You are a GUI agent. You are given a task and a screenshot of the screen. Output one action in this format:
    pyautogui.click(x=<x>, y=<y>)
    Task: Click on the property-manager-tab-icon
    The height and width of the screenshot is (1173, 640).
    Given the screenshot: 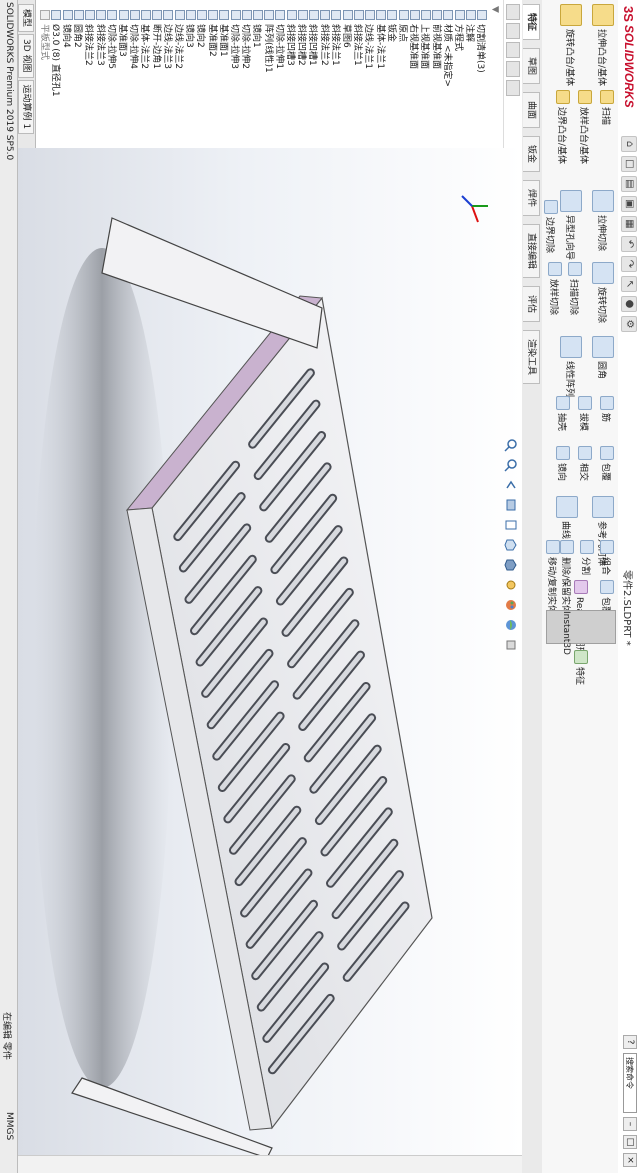 What is the action you would take?
    pyautogui.click(x=513, y=31)
    